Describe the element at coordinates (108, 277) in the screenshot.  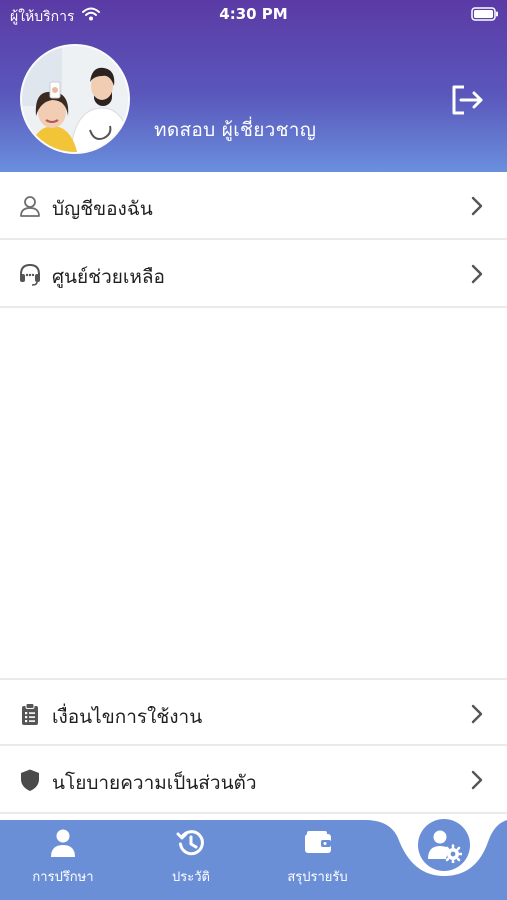
I see `menu-item-help-label: ศูนย์ช่วยเหลือ` at that location.